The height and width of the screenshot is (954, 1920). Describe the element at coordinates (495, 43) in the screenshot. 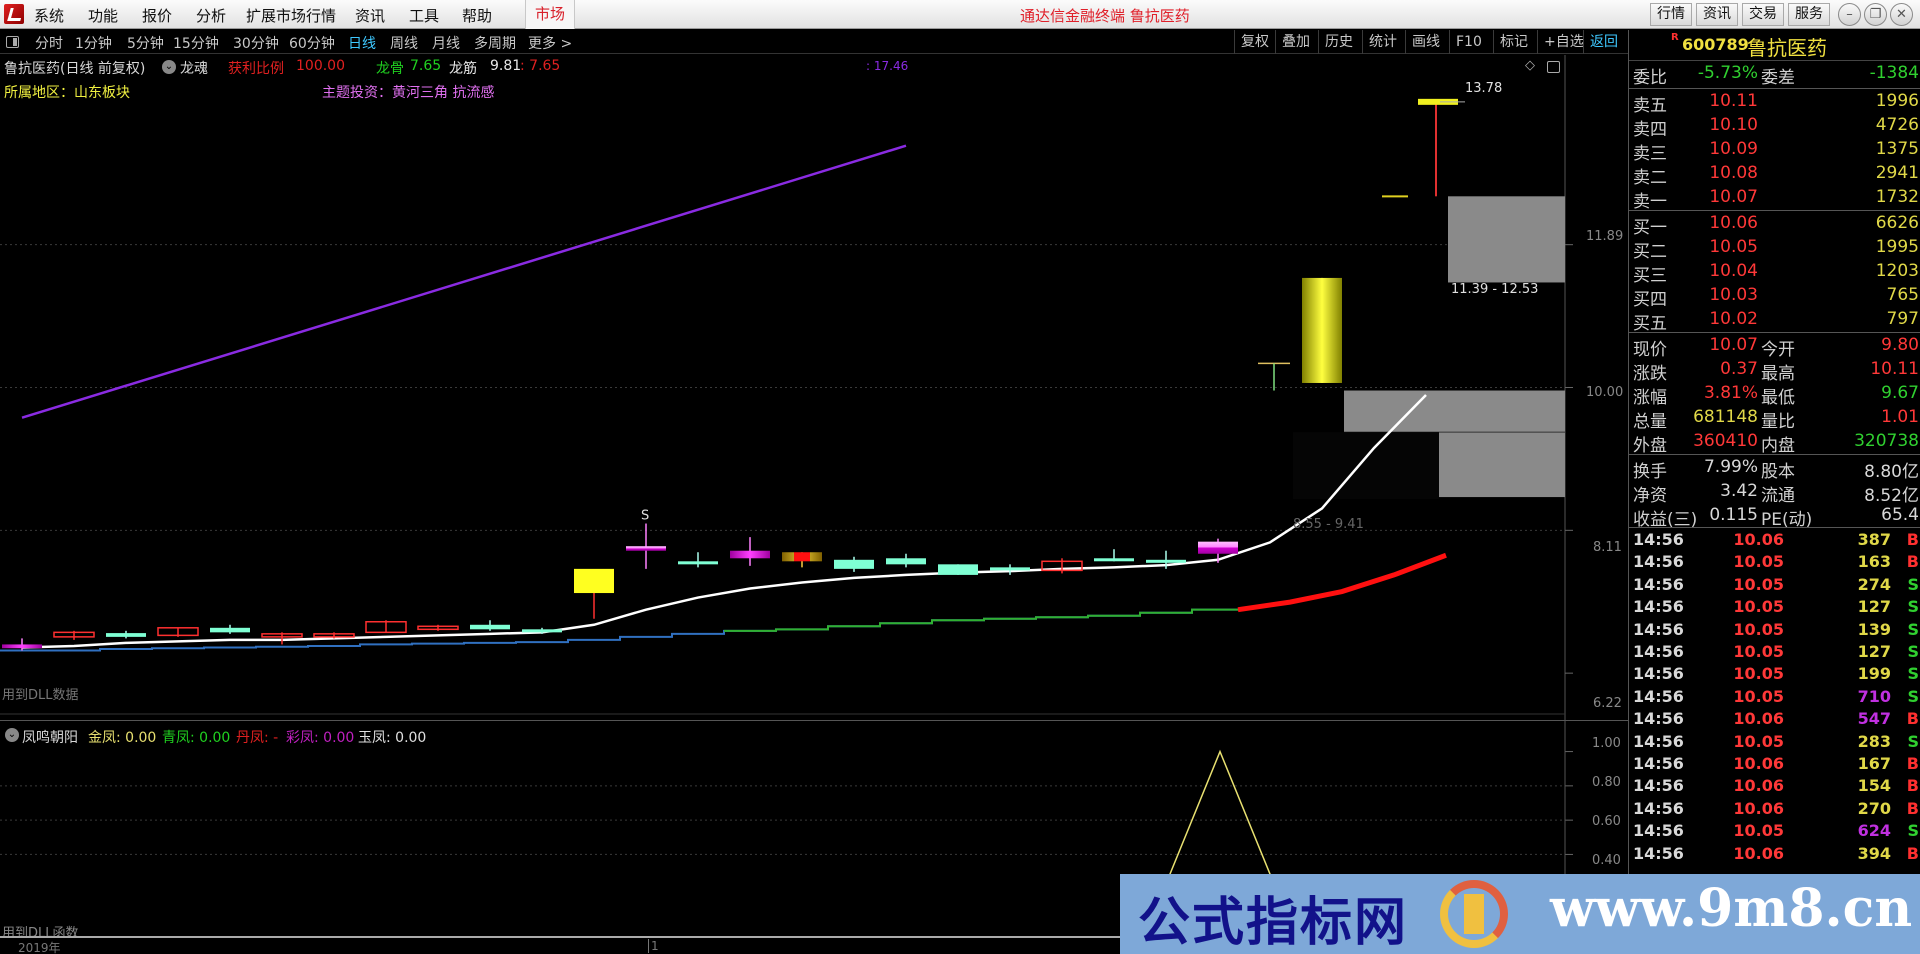

I see `period-multi: 多周期` at that location.